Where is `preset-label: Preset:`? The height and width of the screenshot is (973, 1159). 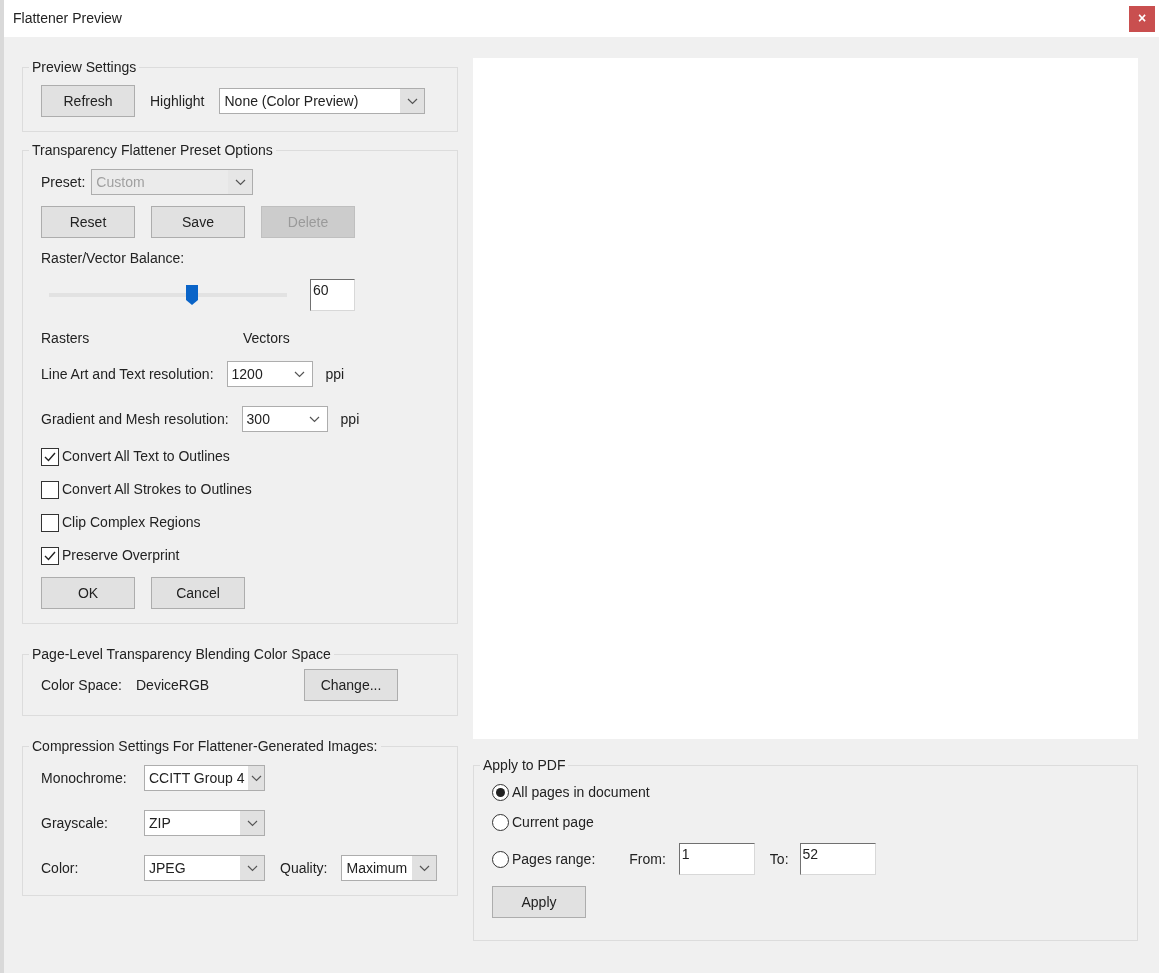 preset-label: Preset: is located at coordinates (63, 182).